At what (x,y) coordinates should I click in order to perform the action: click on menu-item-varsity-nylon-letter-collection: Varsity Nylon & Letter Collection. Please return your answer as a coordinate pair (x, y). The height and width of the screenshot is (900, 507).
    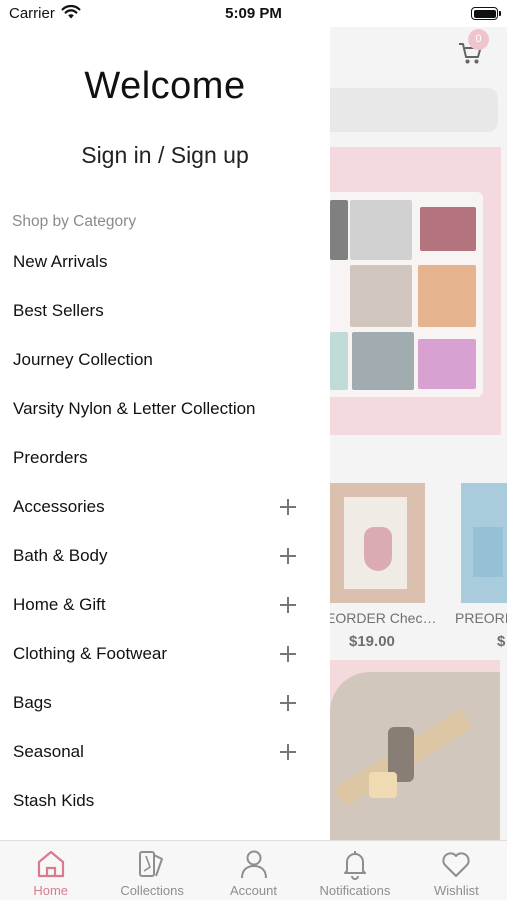
    Looking at the image, I should click on (165, 408).